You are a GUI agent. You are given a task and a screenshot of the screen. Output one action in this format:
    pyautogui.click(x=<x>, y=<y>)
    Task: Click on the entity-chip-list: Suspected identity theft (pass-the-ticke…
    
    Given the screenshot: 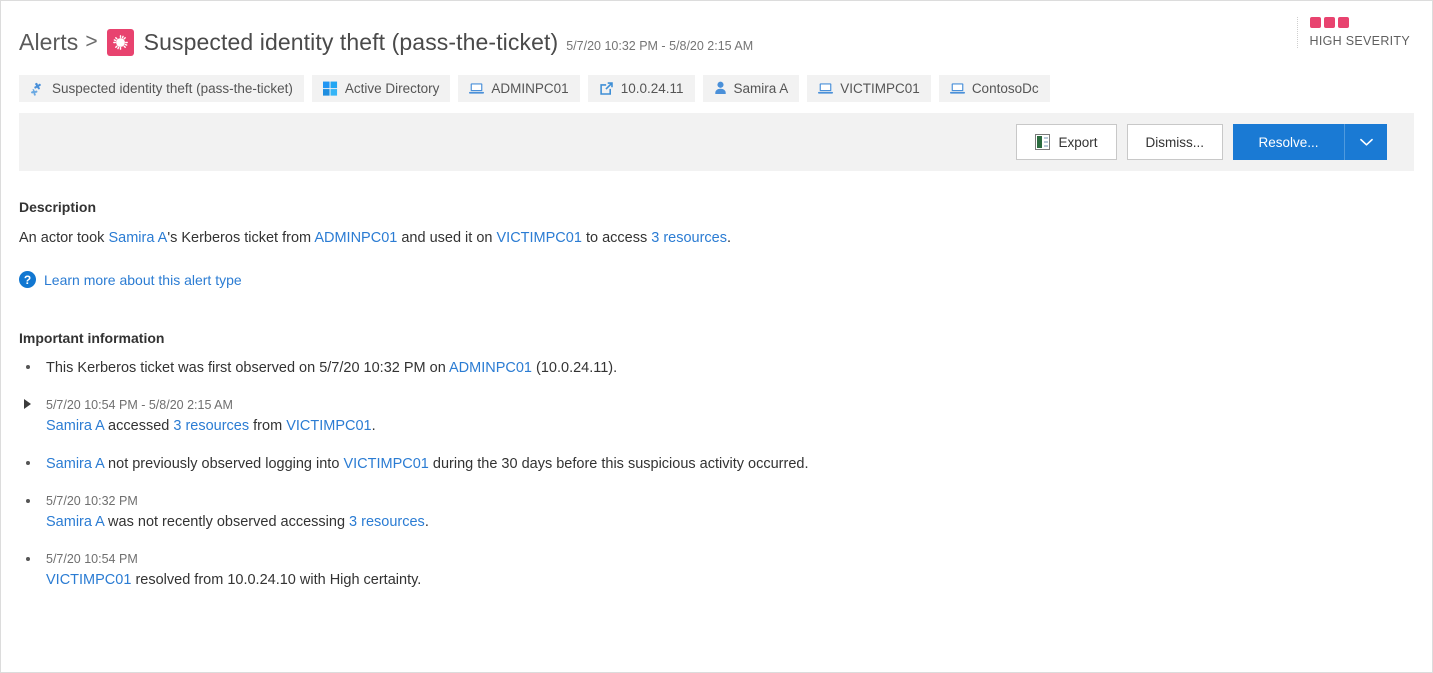 What is the action you would take?
    pyautogui.click(x=716, y=84)
    